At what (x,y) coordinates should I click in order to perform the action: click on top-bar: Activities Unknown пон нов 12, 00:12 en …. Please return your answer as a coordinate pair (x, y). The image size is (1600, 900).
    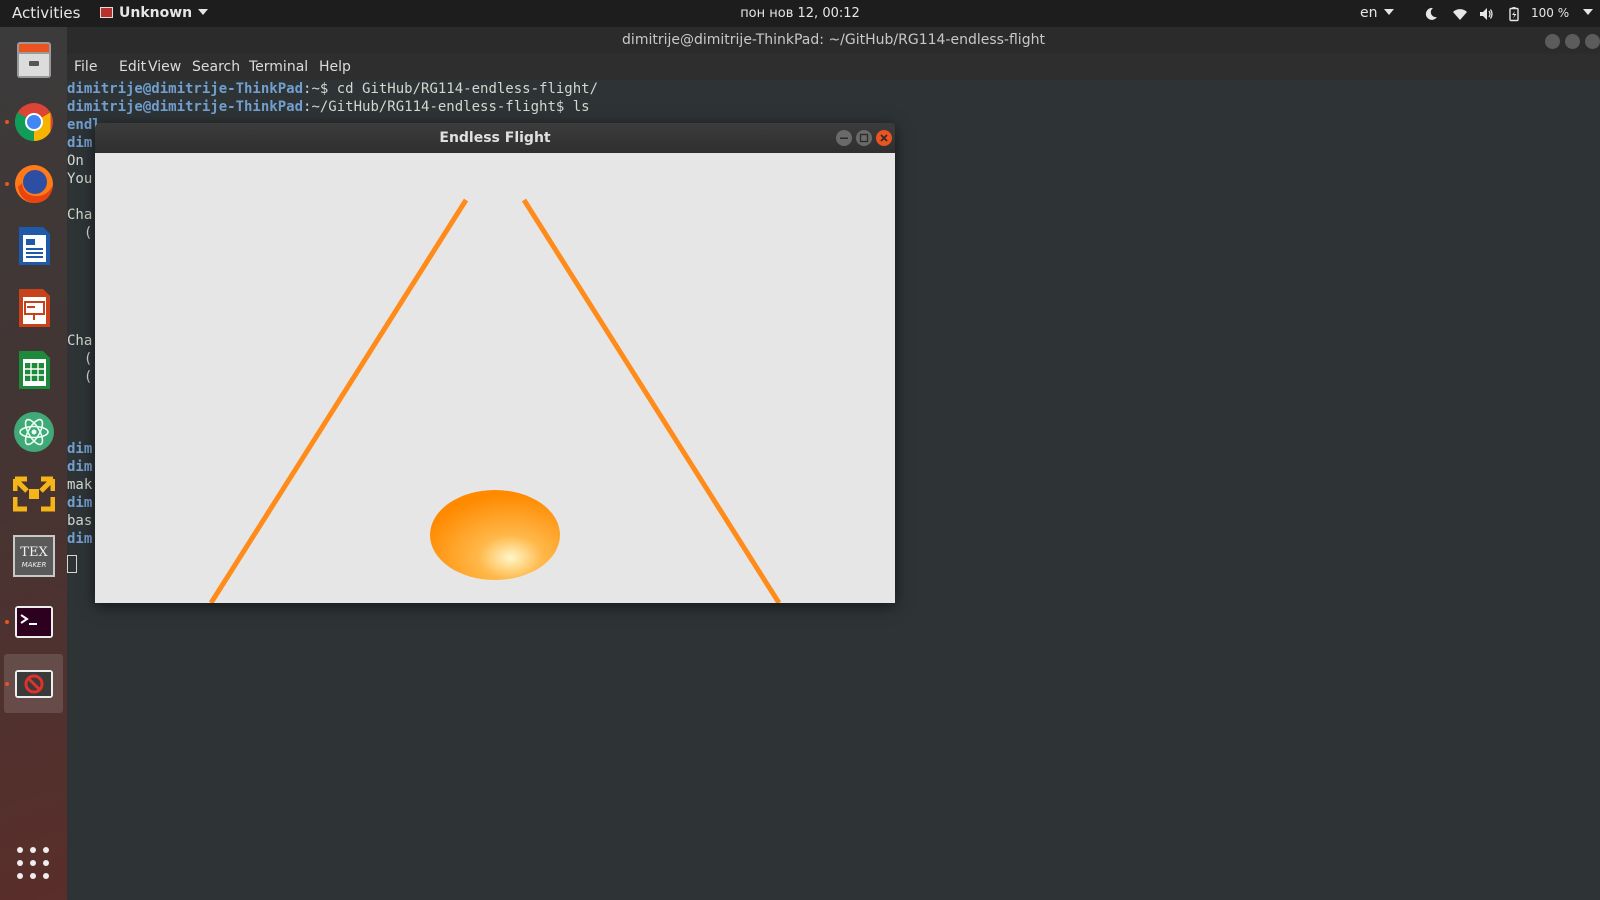
    Looking at the image, I should click on (800, 13).